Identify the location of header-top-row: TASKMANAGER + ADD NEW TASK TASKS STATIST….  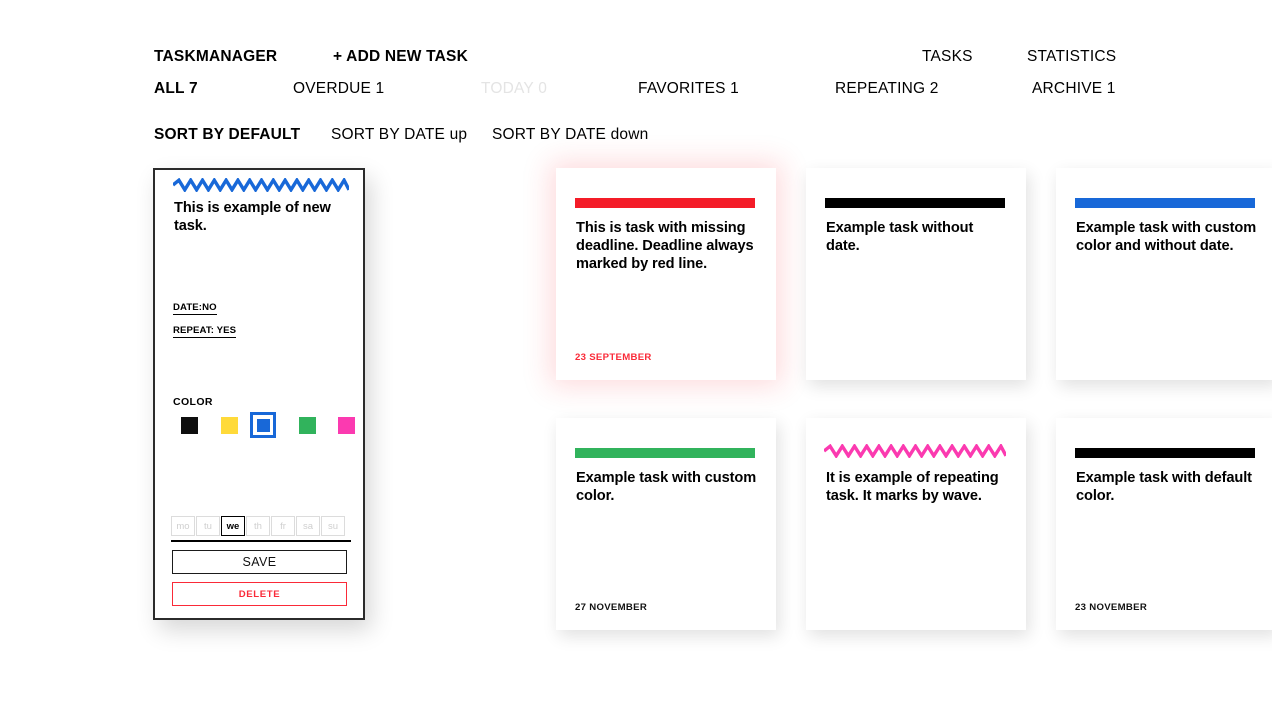
(635, 61).